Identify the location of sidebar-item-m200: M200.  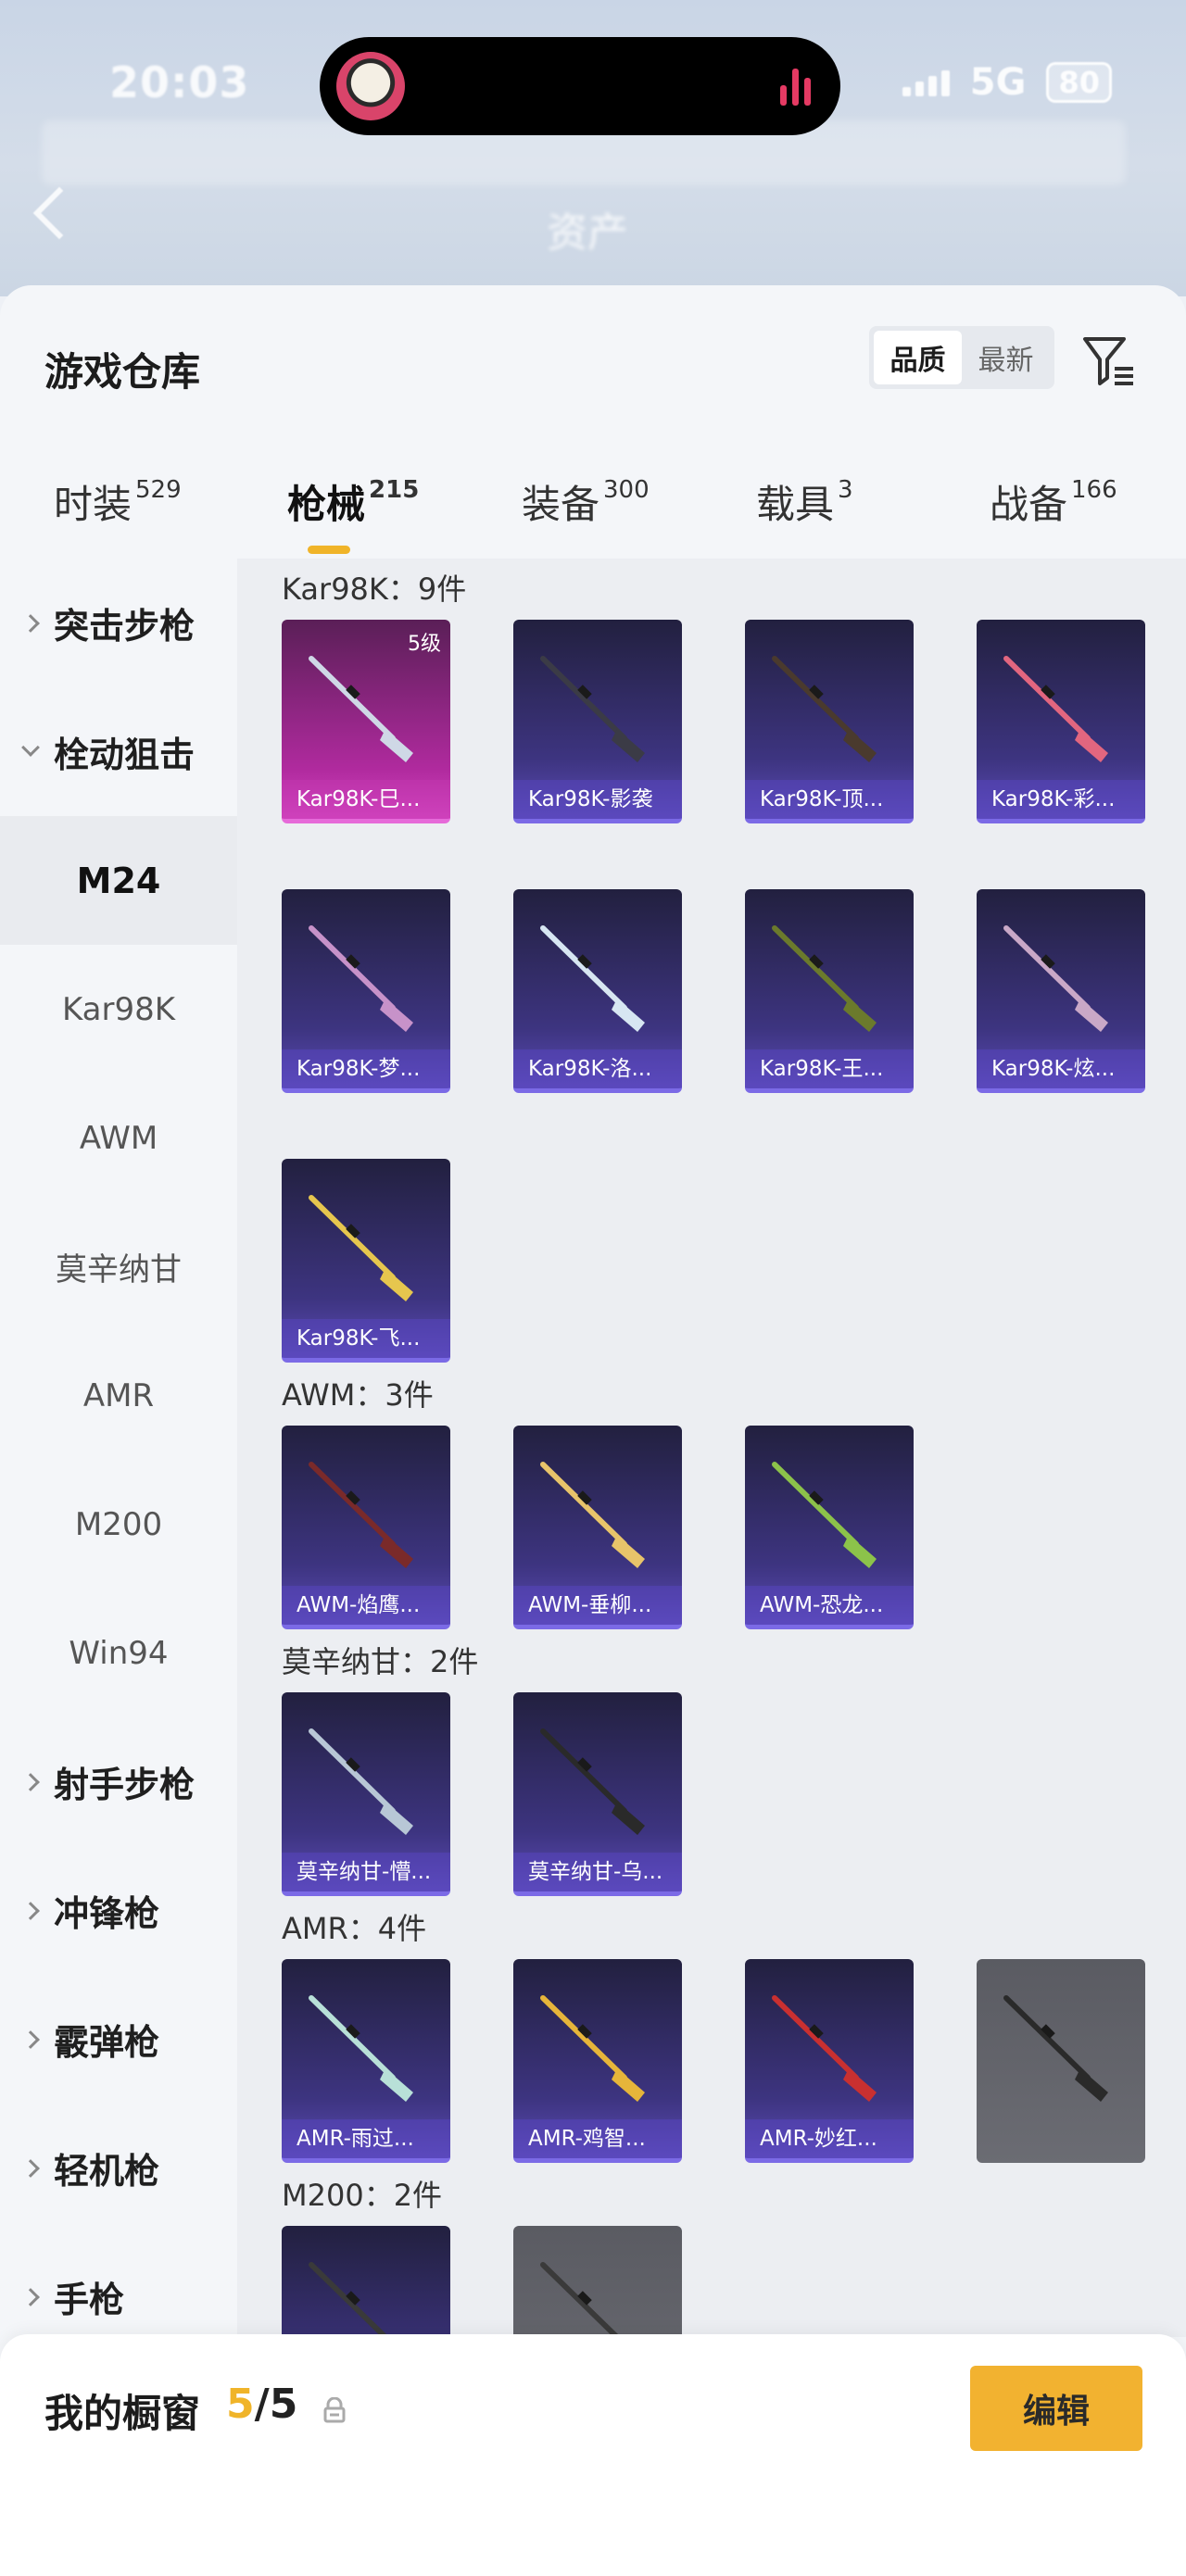
(118, 1524).